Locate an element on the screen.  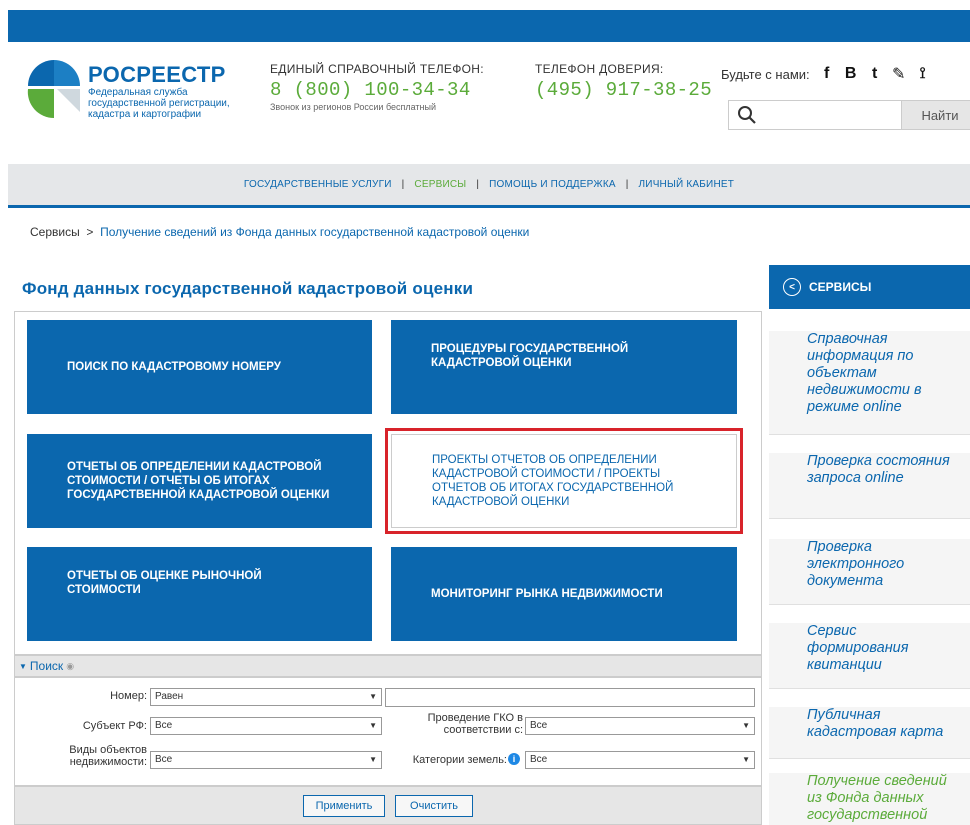
sidebar-title: СЕРВИСЫ is located at coordinates (840, 287).